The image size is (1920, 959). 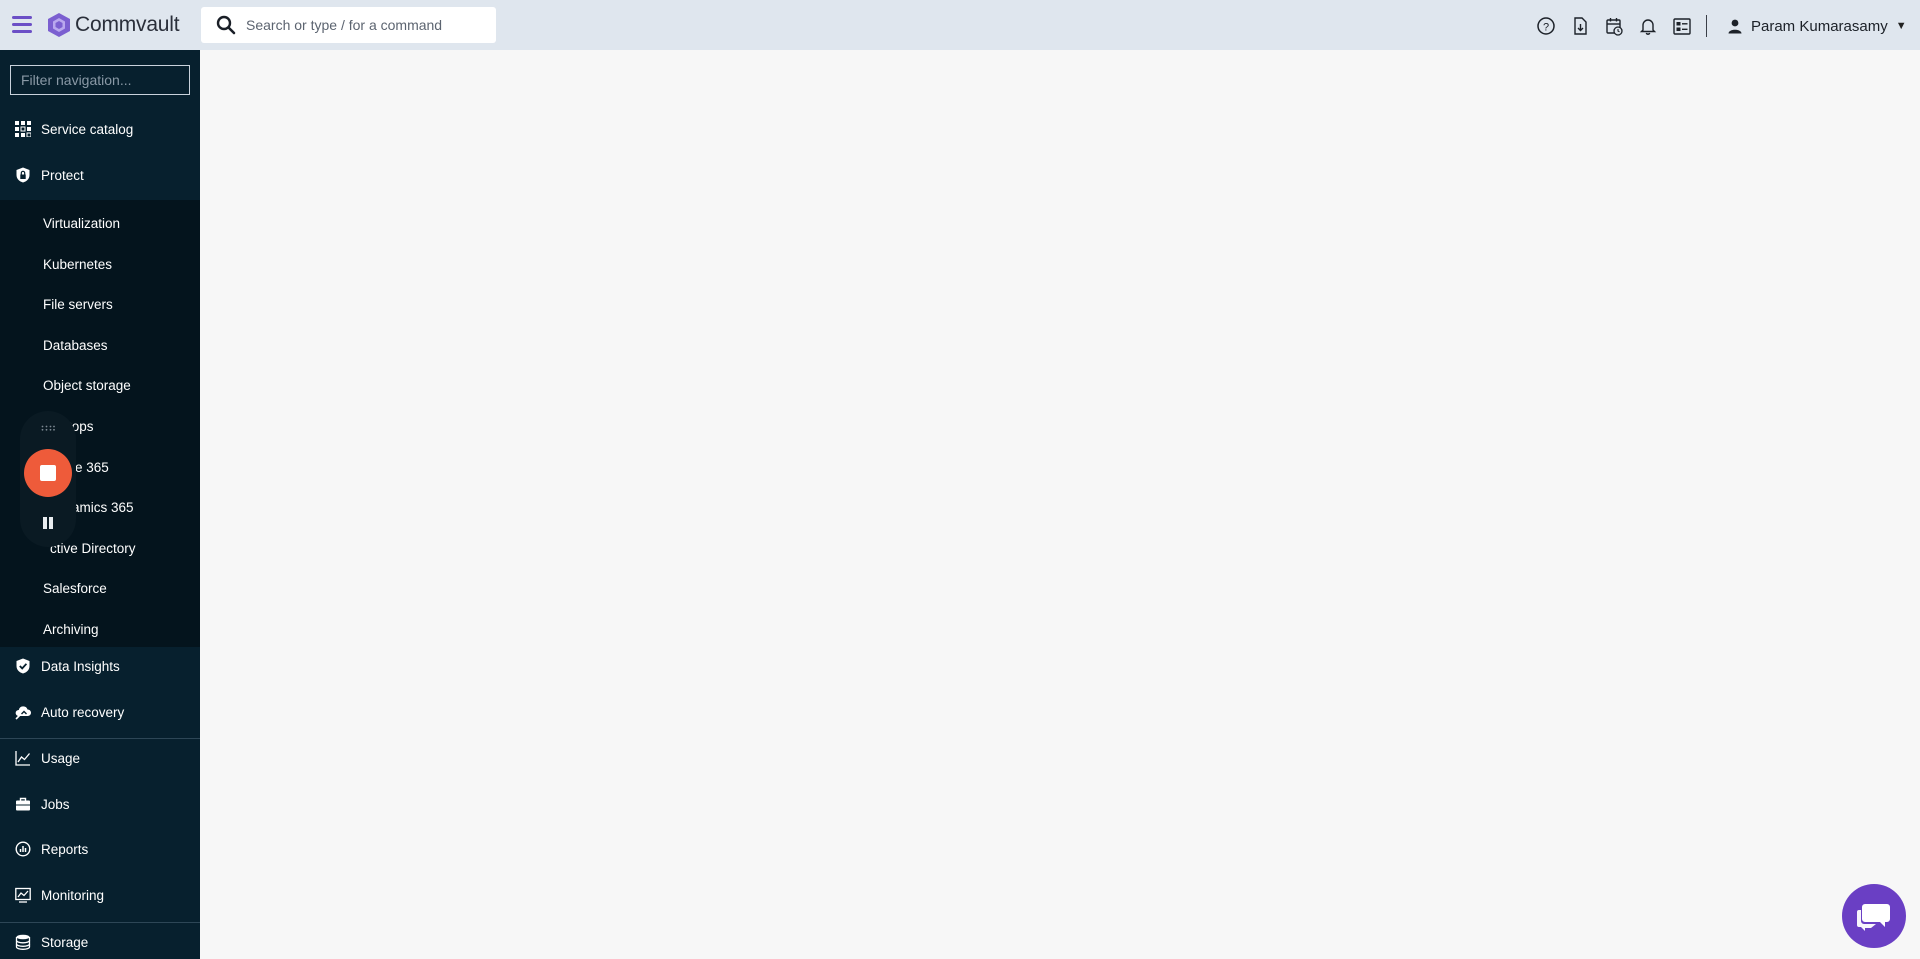 I want to click on nav-label: Storage, so click(x=65, y=942).